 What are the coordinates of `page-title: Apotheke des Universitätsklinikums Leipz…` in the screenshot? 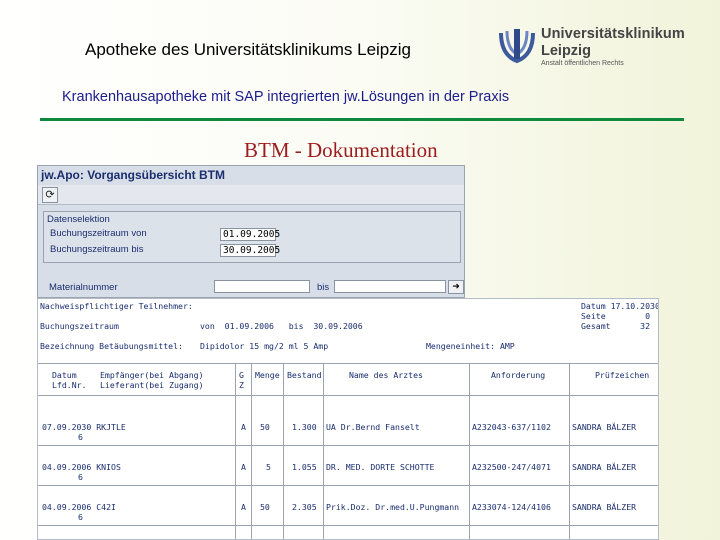 It's located at (248, 49).